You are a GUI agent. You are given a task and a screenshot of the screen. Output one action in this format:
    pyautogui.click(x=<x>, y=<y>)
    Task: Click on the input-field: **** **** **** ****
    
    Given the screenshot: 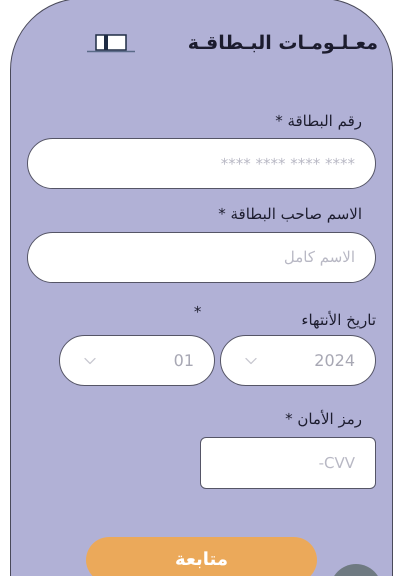 What is the action you would take?
    pyautogui.click(x=201, y=163)
    